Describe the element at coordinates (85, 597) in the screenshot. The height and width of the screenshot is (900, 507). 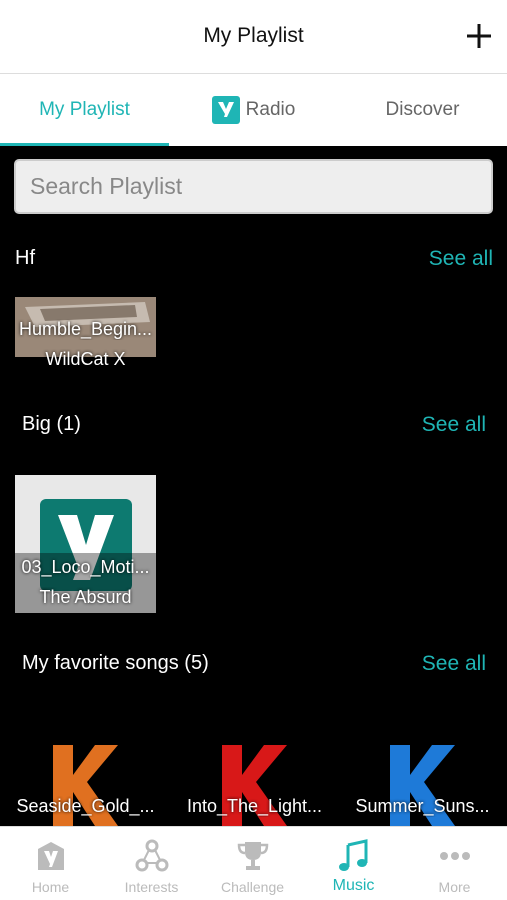
I see `artist-name: The Absurd` at that location.